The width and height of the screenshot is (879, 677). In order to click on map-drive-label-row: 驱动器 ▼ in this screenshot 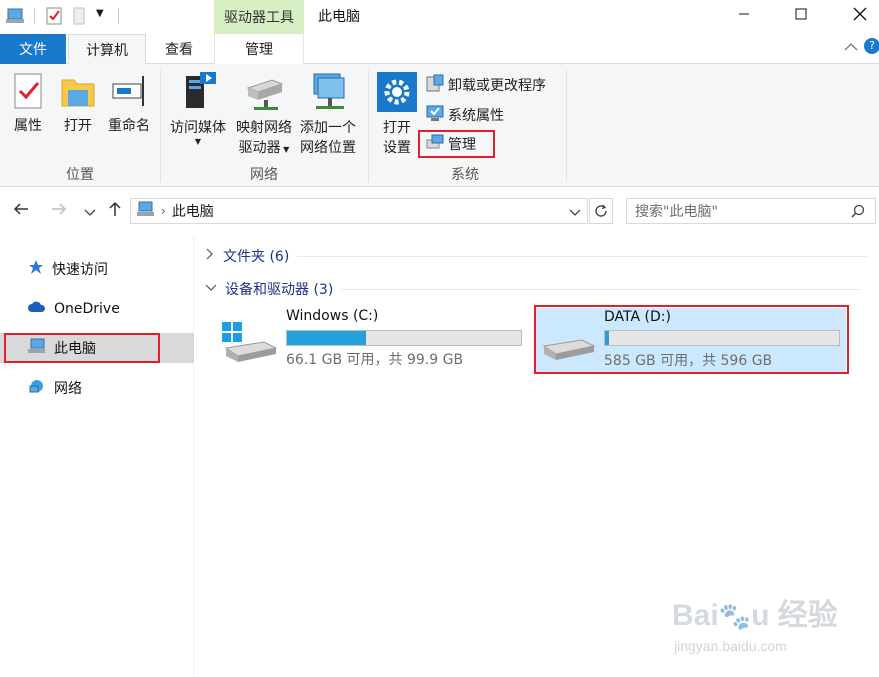, I will do `click(264, 149)`.